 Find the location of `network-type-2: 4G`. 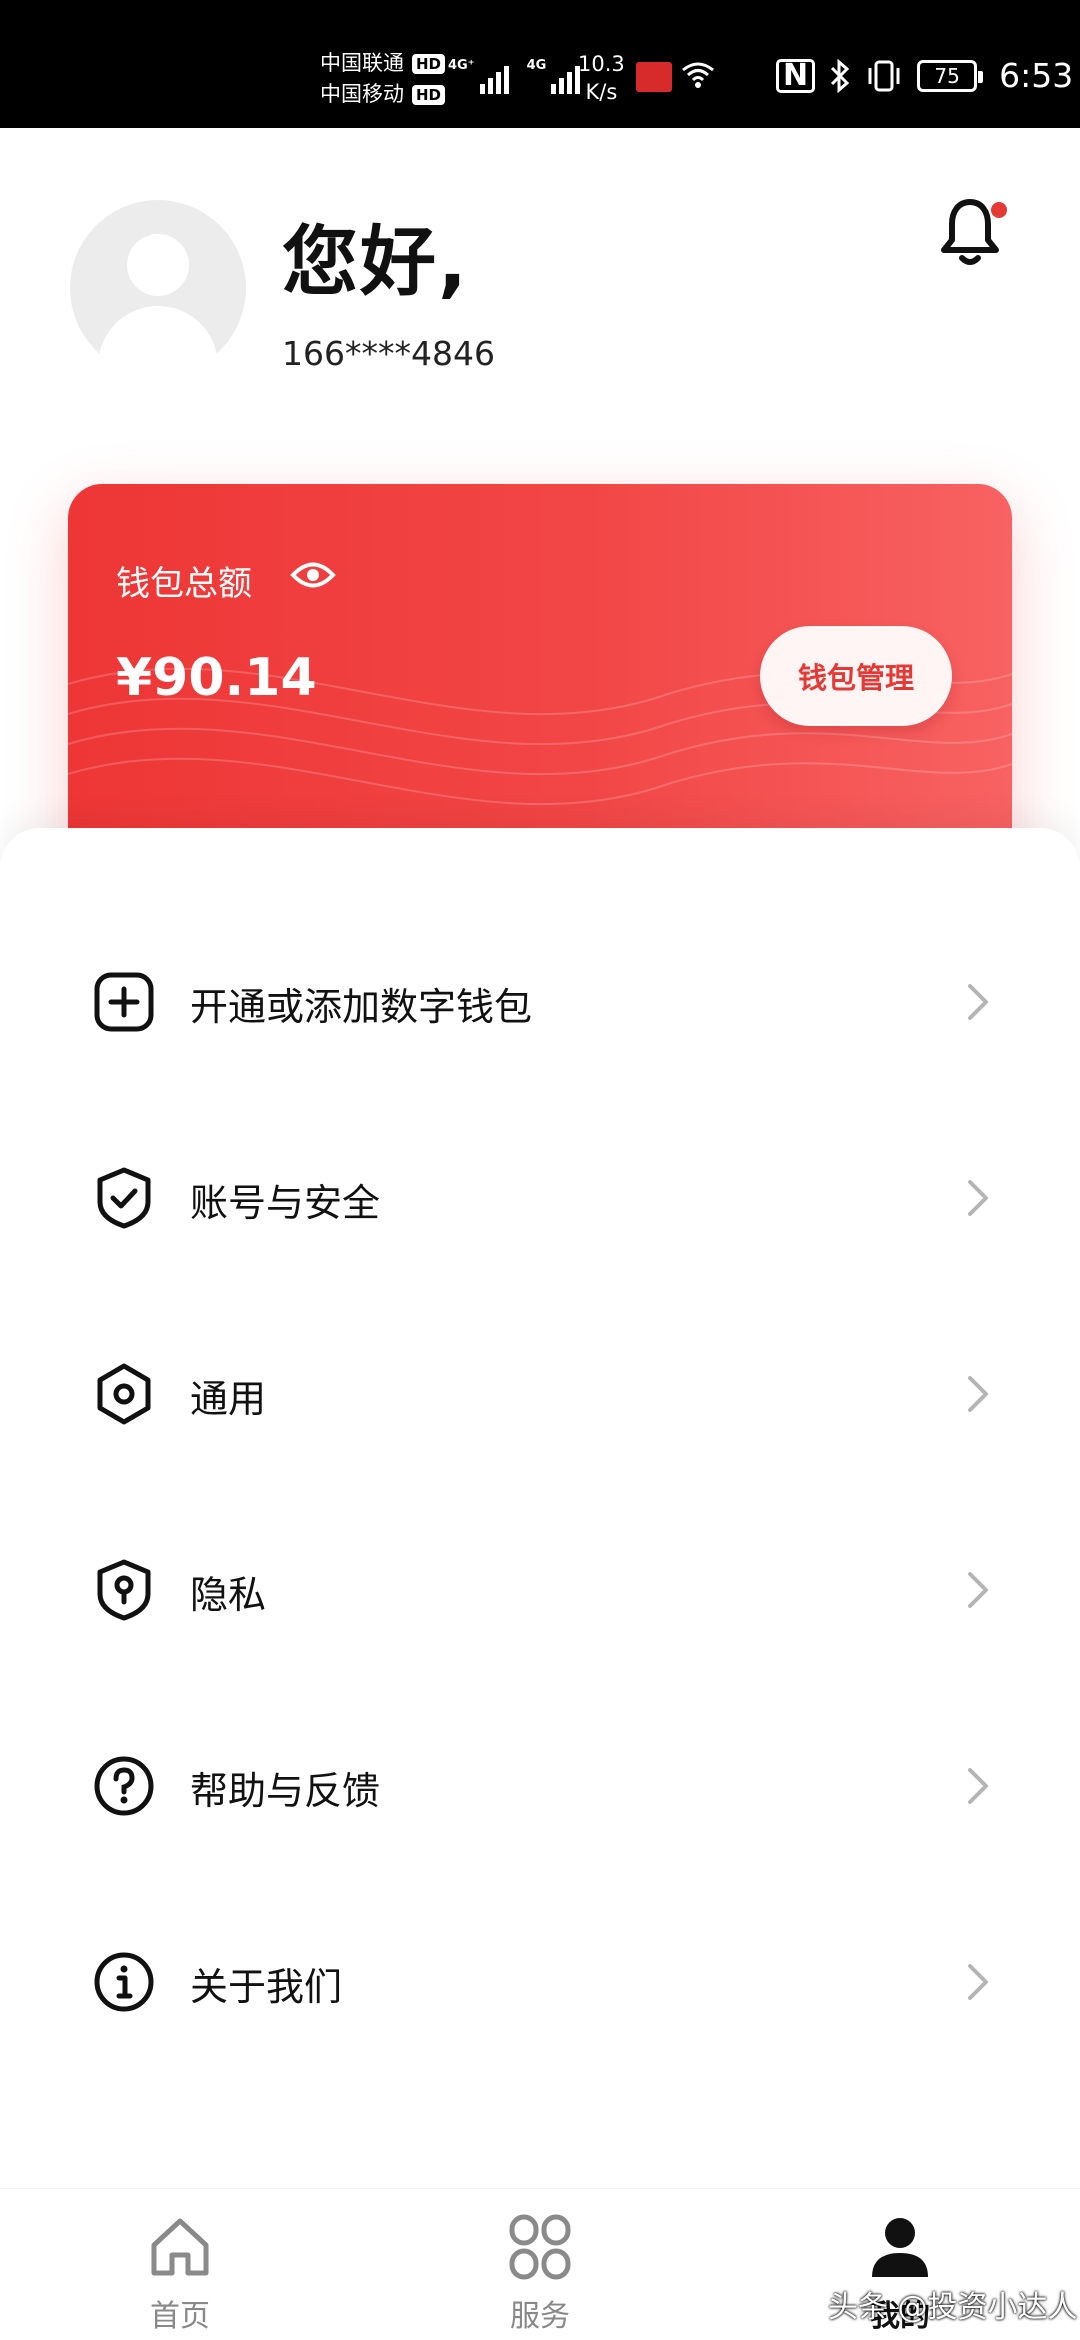

network-type-2: 4G is located at coordinates (536, 65).